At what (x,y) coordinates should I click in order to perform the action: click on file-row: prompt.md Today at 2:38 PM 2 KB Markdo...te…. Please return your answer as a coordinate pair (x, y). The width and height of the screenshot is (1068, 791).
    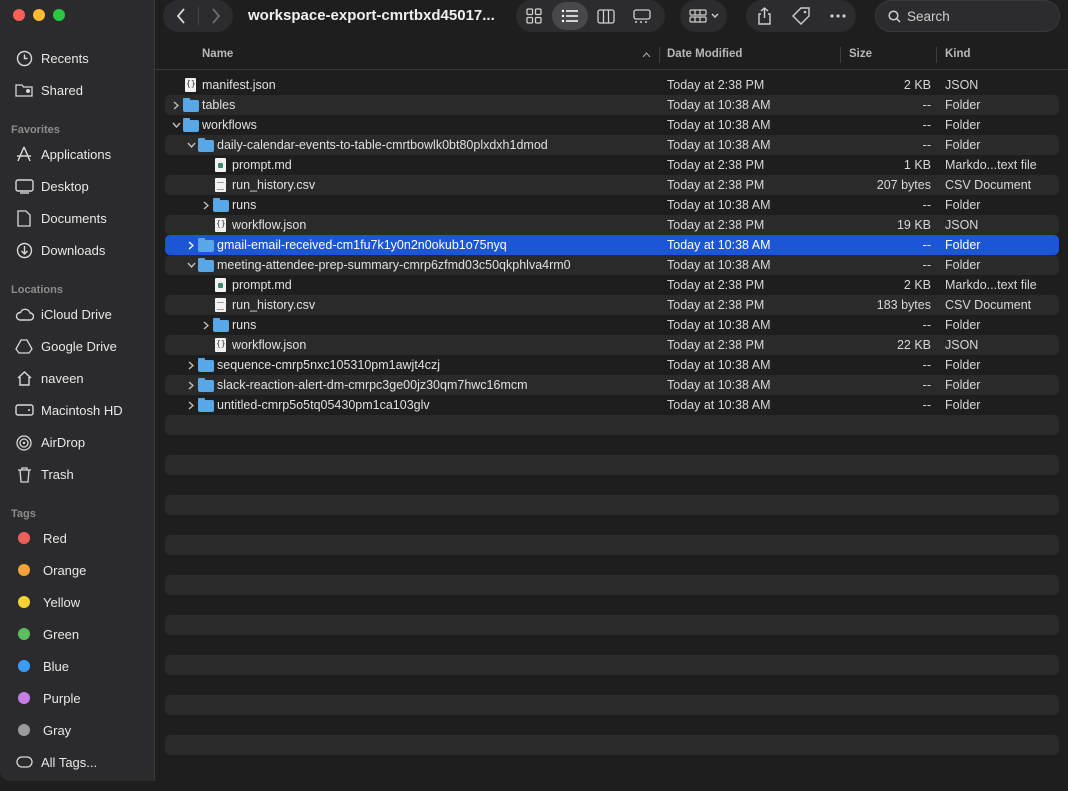
    Looking at the image, I should click on (612, 285).